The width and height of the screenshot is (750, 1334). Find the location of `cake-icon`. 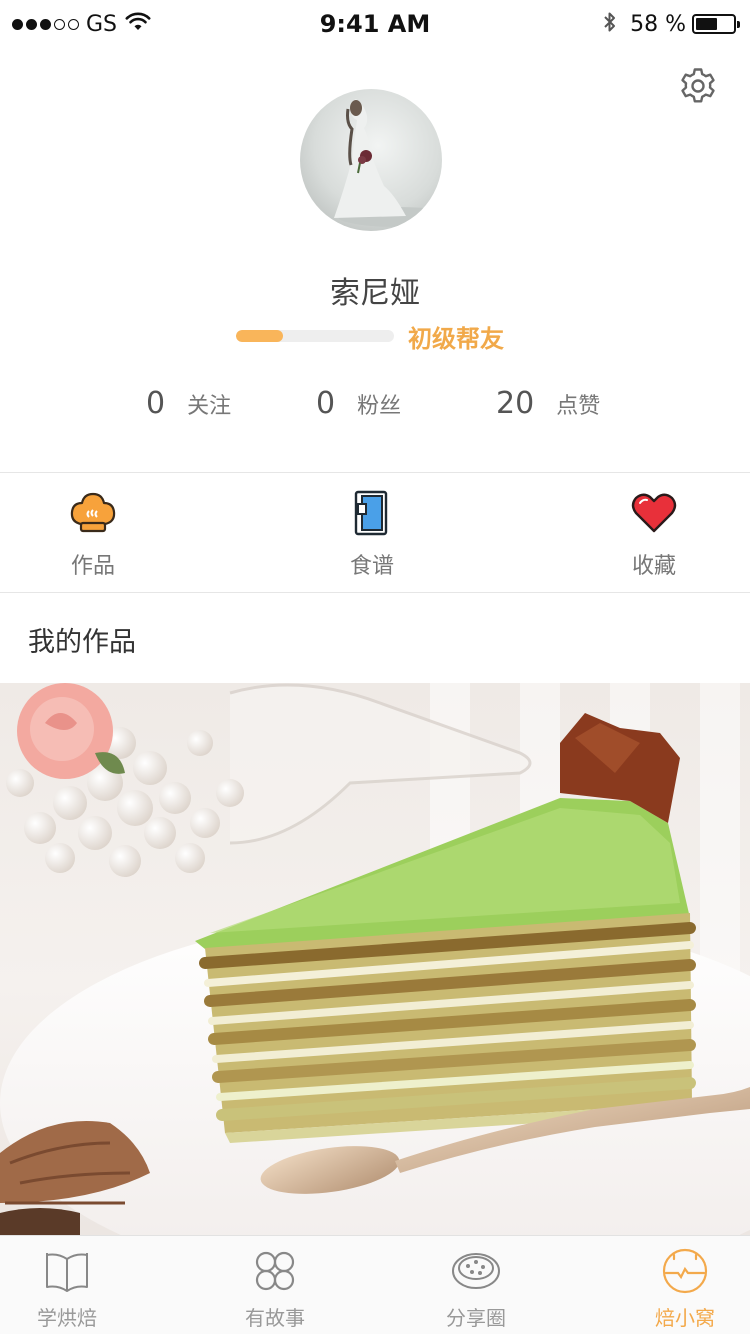

cake-icon is located at coordinates (685, 1271).